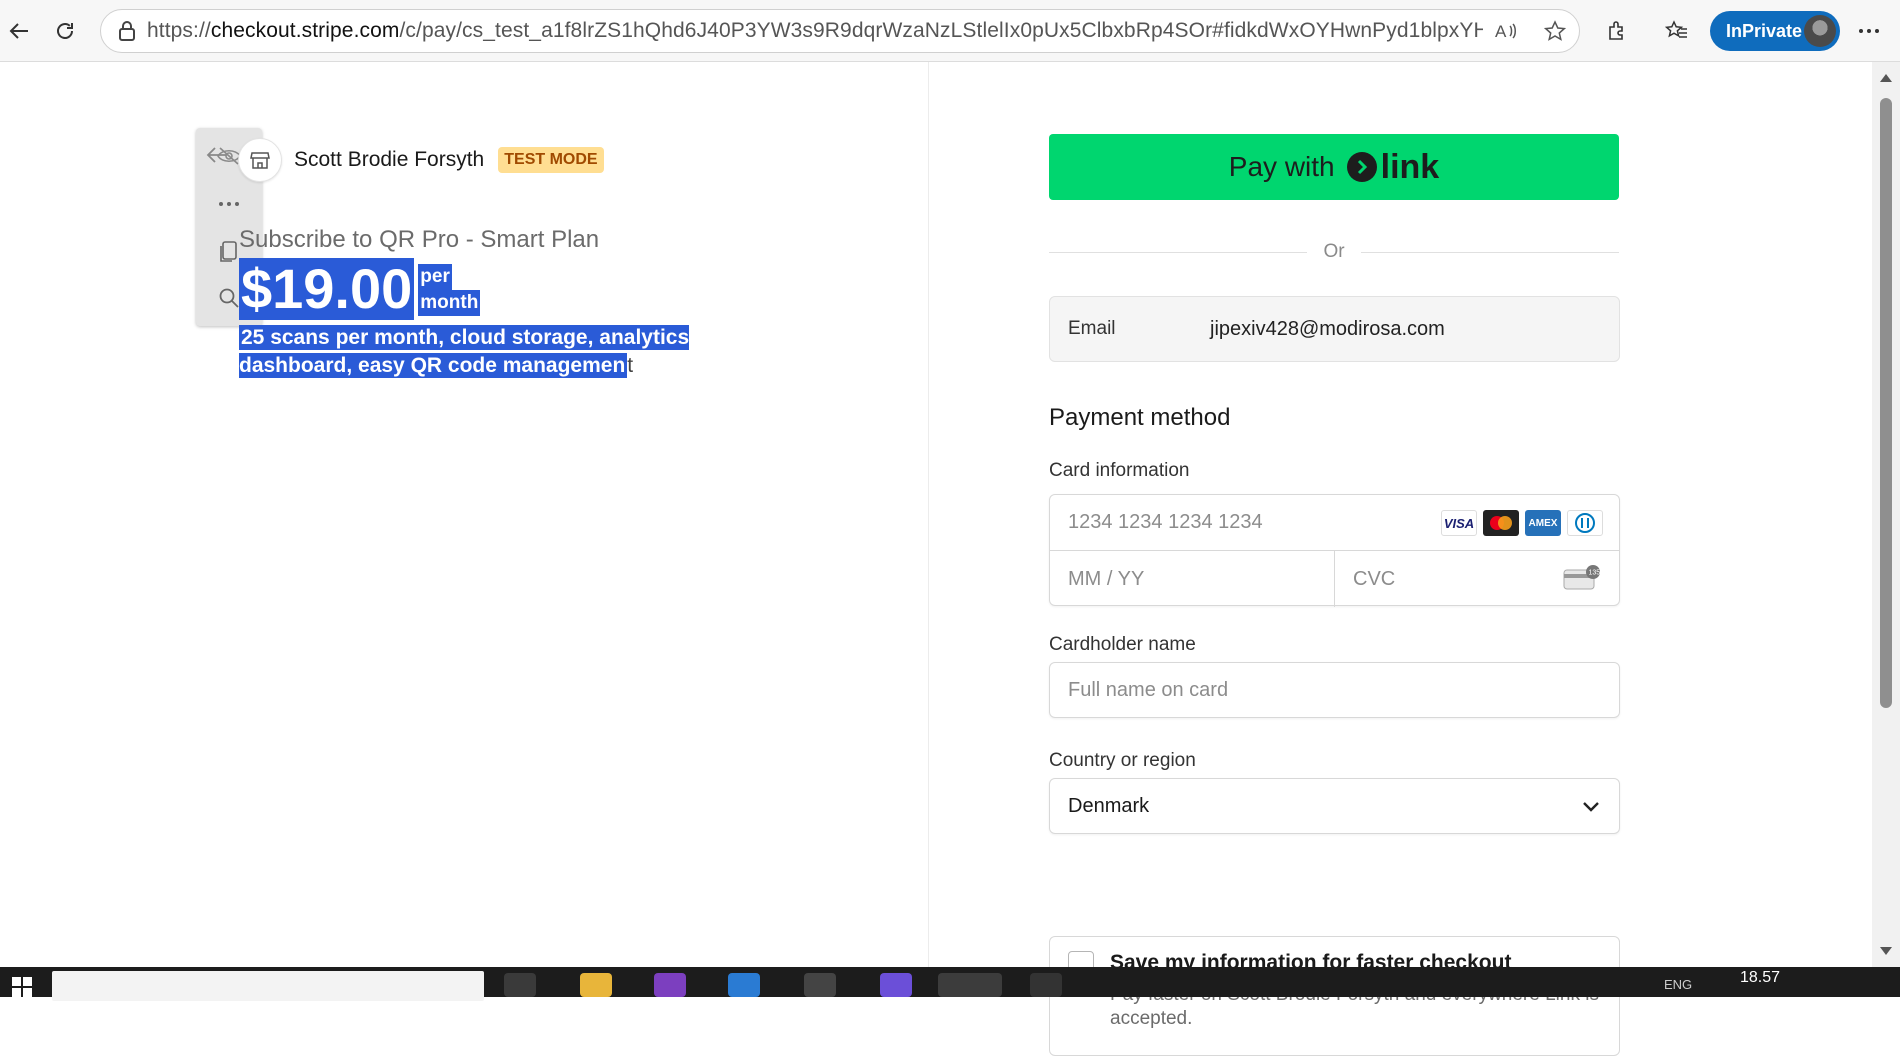 This screenshot has width=1900, height=1056. Describe the element at coordinates (1585, 523) in the screenshot. I see `diners-icon` at that location.